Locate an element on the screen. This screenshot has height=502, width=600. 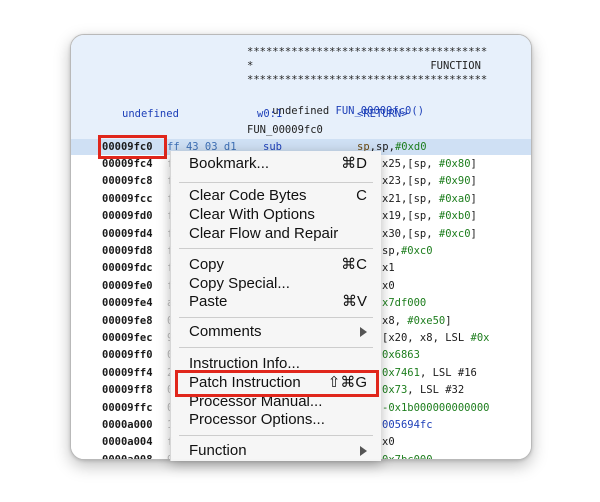
instruction-operands: x25,[sp, #0x80] is located at coordinates (429, 164).